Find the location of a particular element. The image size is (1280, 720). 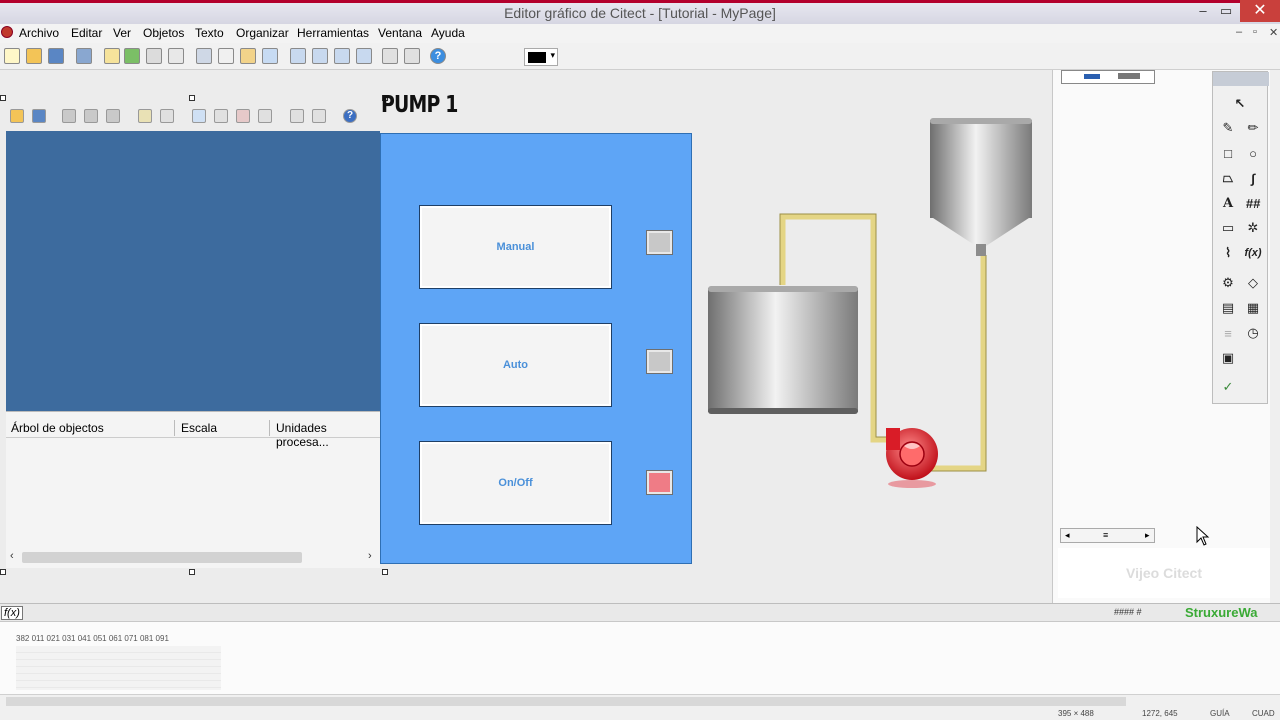

close-icon: ✕ is located at coordinates (1260, 11).